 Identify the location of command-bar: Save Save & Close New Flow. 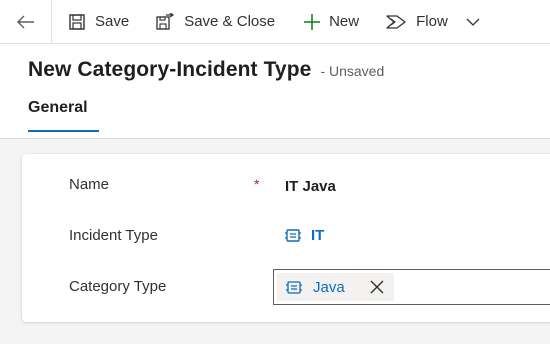
(275, 22).